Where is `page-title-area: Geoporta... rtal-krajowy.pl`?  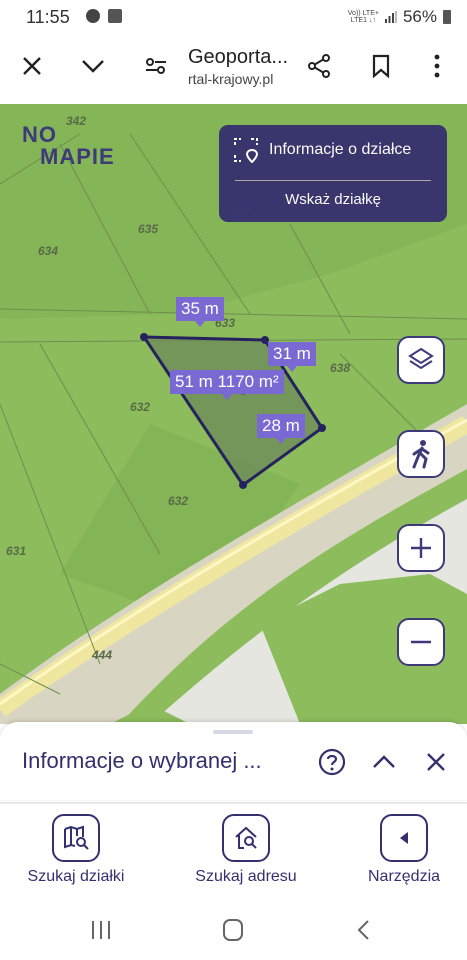
page-title-area: Geoporta... rtal-krajowy.pl is located at coordinates (248, 66).